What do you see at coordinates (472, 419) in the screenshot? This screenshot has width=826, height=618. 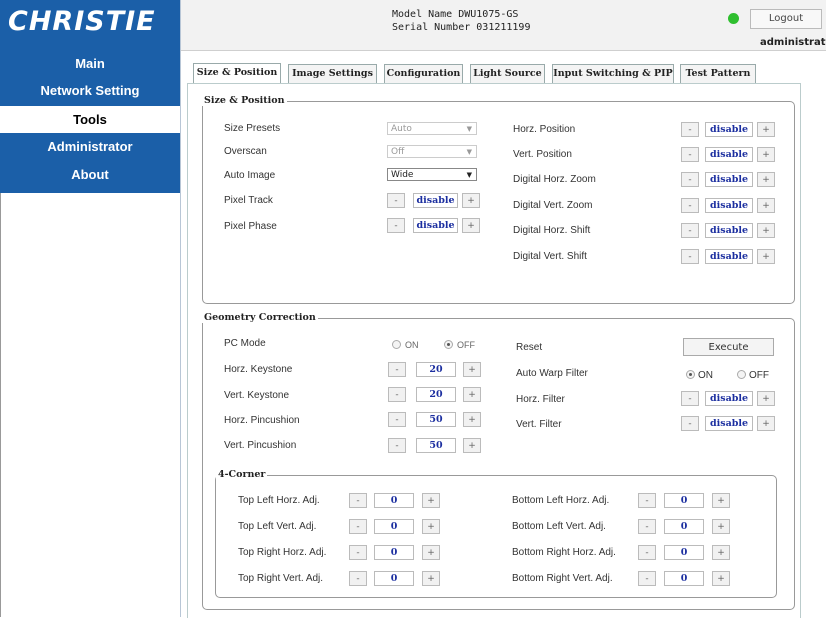 I see `horz-pincushion-plus-button: +` at bounding box center [472, 419].